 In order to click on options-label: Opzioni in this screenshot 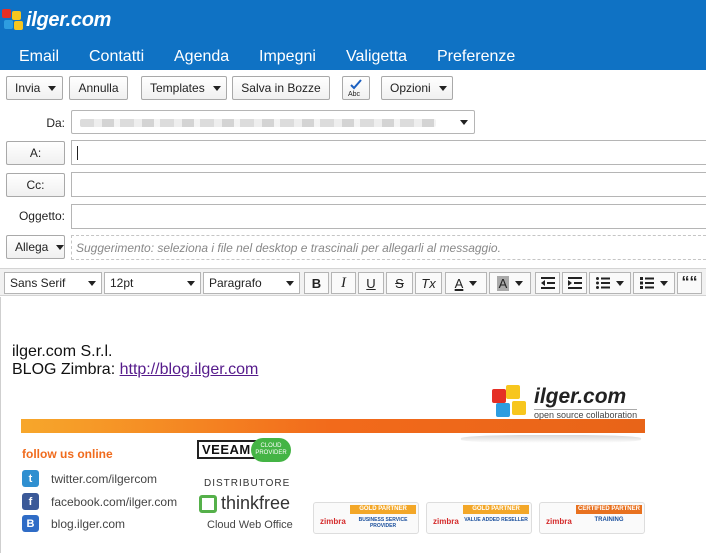, I will do `click(410, 88)`.